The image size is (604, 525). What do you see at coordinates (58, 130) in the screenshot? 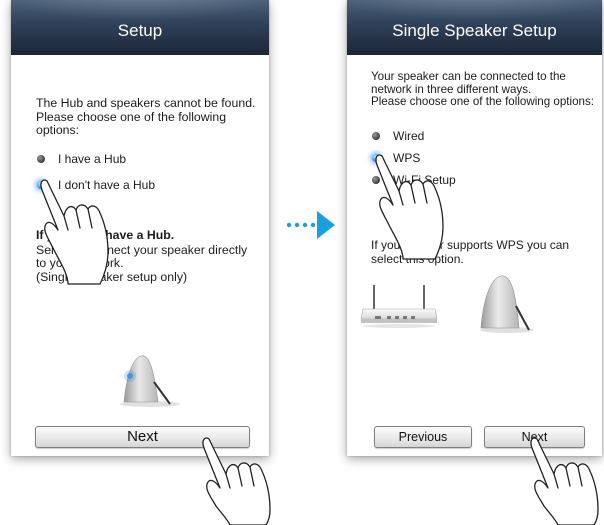
I see `intro-line: options:` at bounding box center [58, 130].